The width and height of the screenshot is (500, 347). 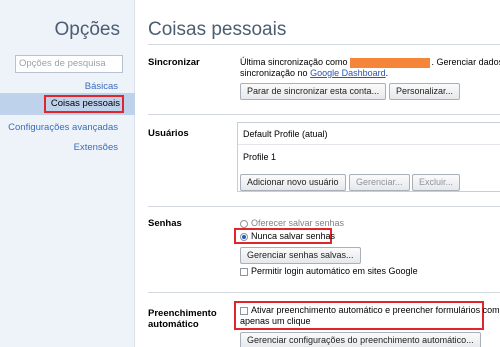 I want to click on sidebar-title: Opções, so click(x=87, y=29).